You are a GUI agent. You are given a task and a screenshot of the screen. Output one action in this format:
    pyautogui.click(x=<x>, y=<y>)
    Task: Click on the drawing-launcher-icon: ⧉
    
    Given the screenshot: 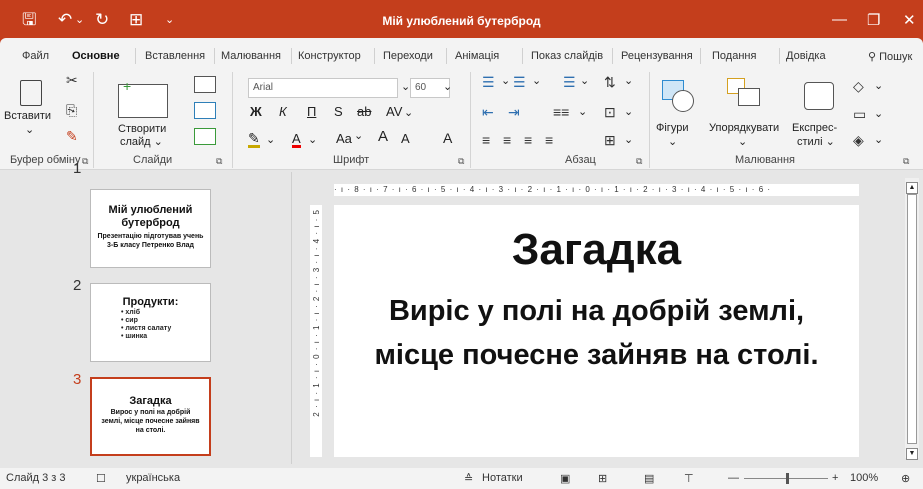 What is the action you would take?
    pyautogui.click(x=906, y=161)
    